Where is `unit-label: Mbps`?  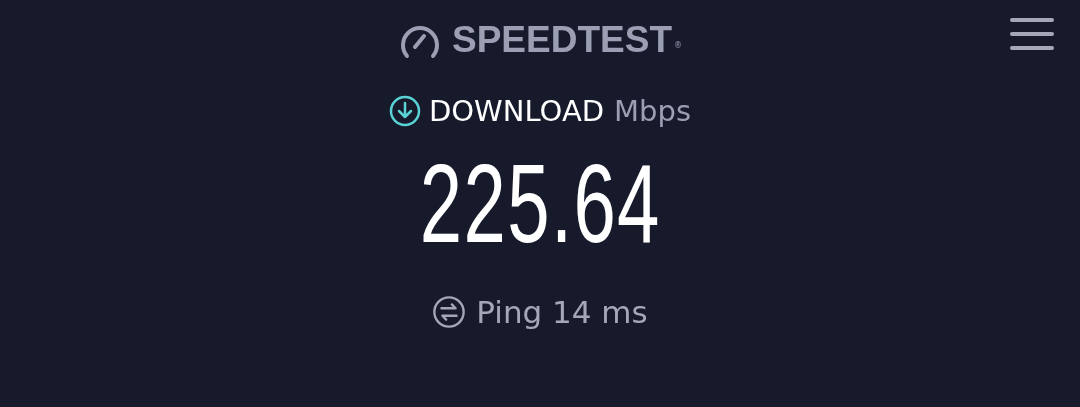 unit-label: Mbps is located at coordinates (653, 111).